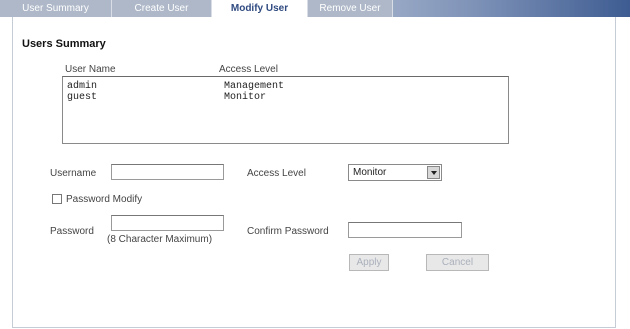 The width and height of the screenshot is (630, 329). I want to click on list-item-user: admin, so click(82, 86).